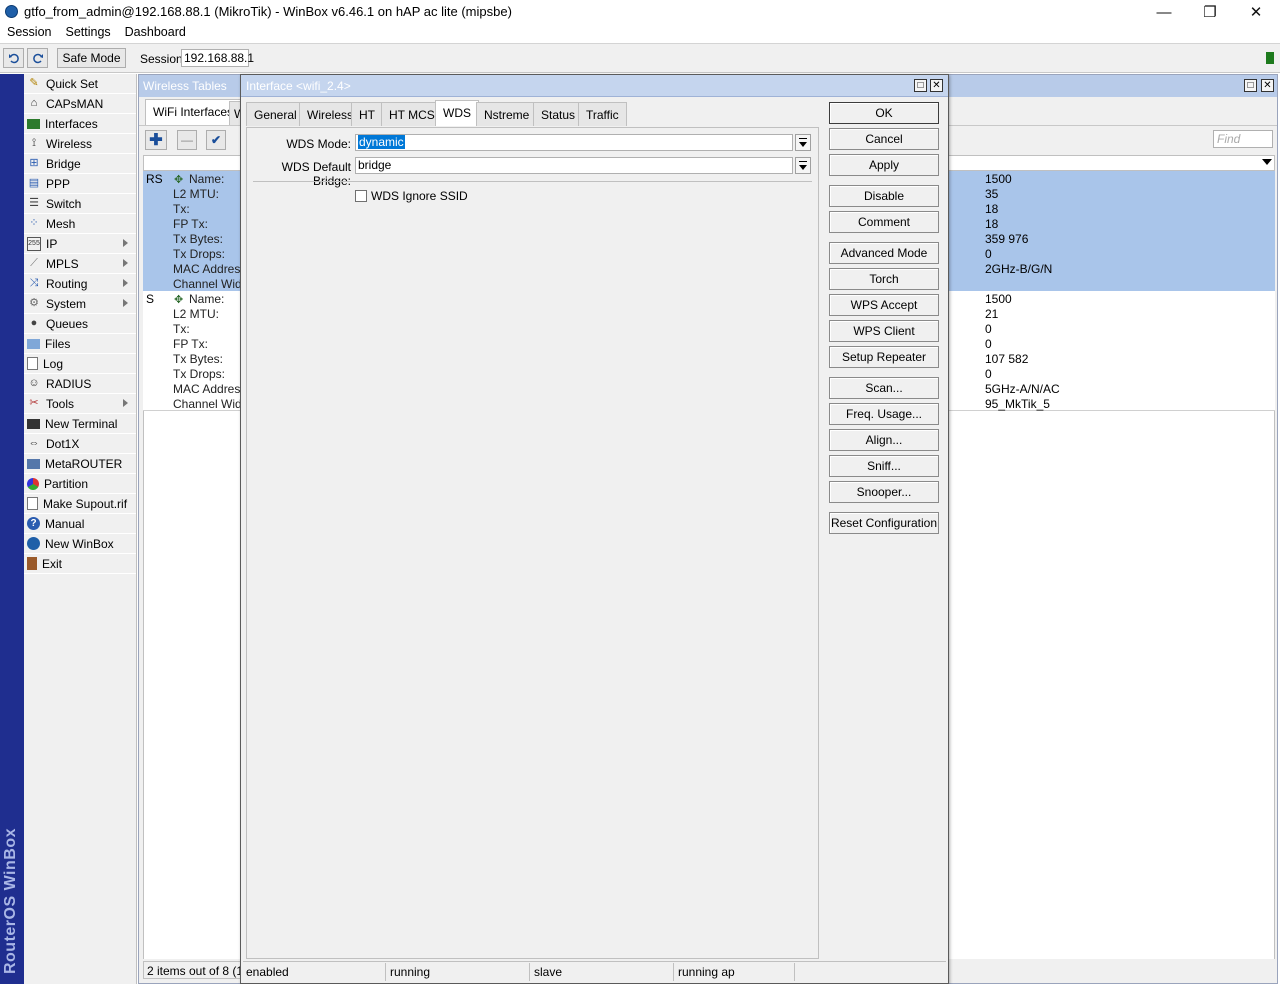 The height and width of the screenshot is (984, 1280). Describe the element at coordinates (640, 33) in the screenshot. I see `menubar: Session Settings Dashboard` at that location.